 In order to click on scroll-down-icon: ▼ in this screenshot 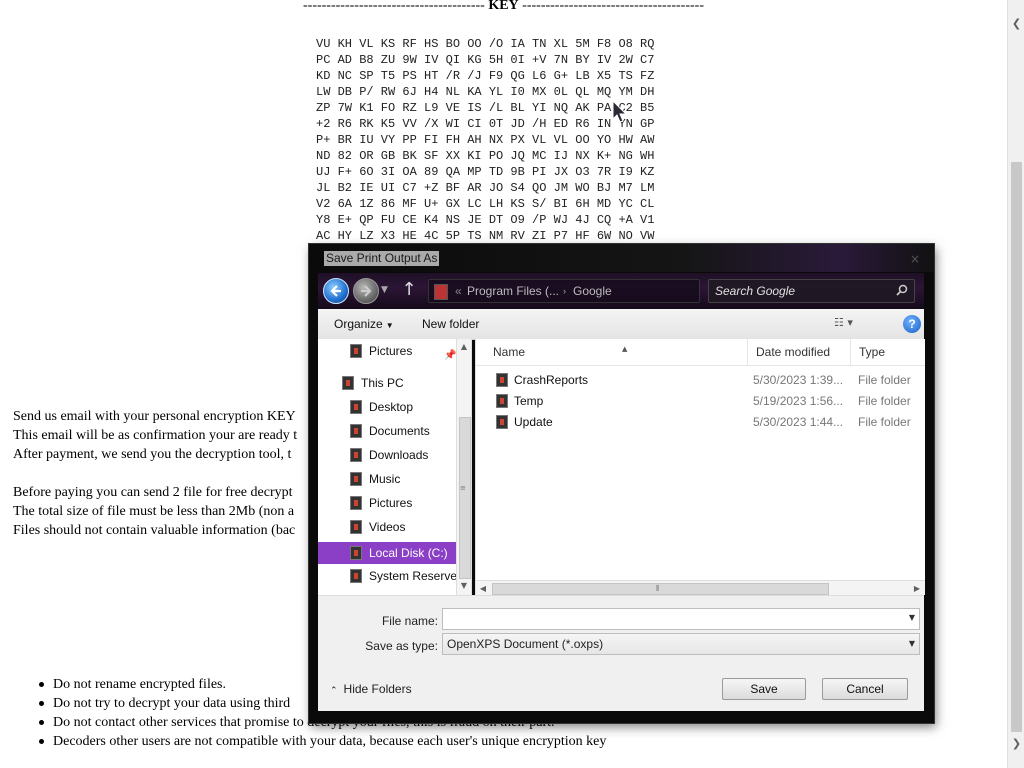, I will do `click(464, 586)`.